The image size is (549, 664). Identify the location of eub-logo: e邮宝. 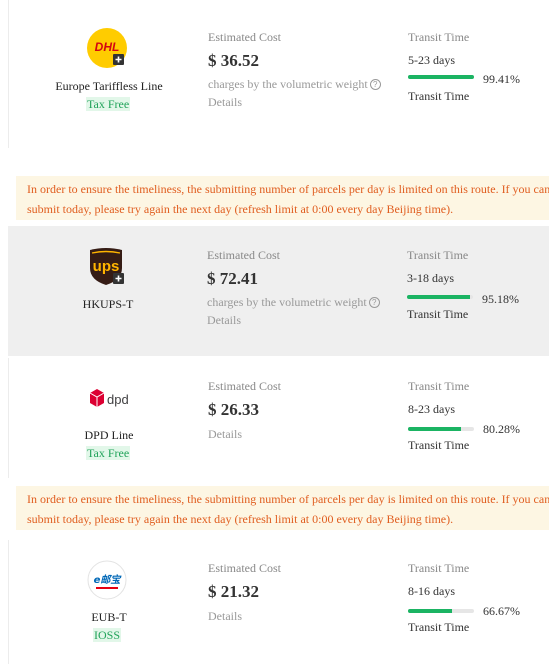
(107, 580).